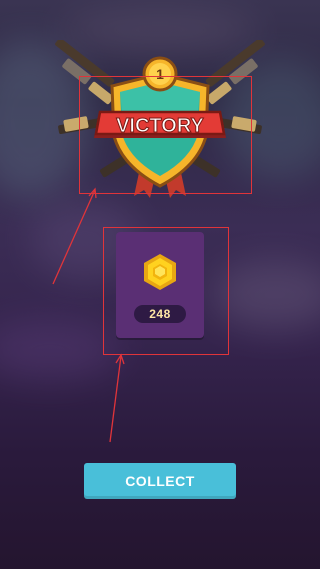 The height and width of the screenshot is (569, 320). I want to click on annotation-box-emblem, so click(165, 135).